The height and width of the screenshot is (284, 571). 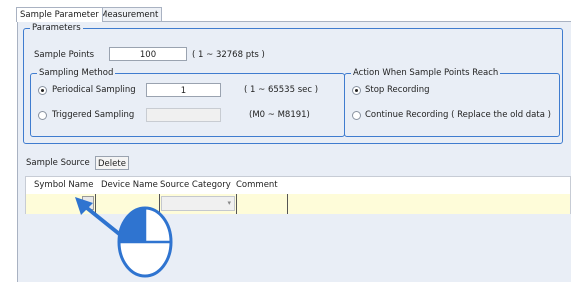 What do you see at coordinates (356, 115) in the screenshot?
I see `continue-recording-radio` at bounding box center [356, 115].